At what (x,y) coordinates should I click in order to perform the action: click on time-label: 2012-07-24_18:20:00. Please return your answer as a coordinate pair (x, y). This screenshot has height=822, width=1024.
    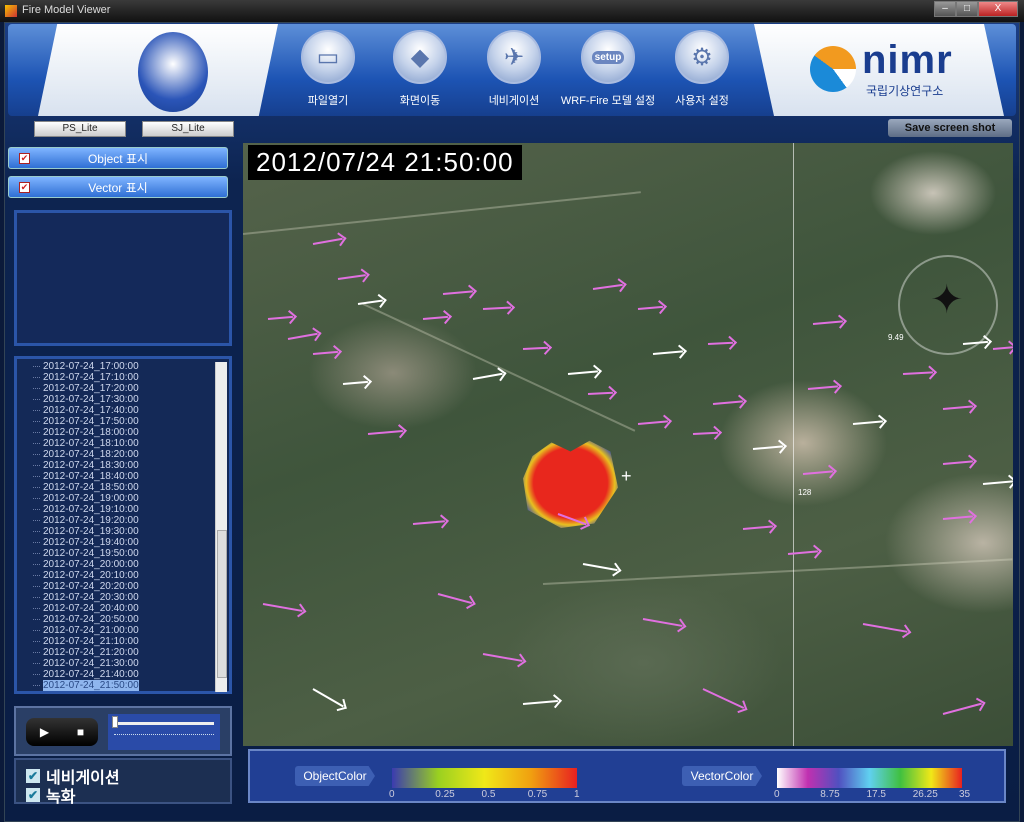
    Looking at the image, I should click on (91, 454).